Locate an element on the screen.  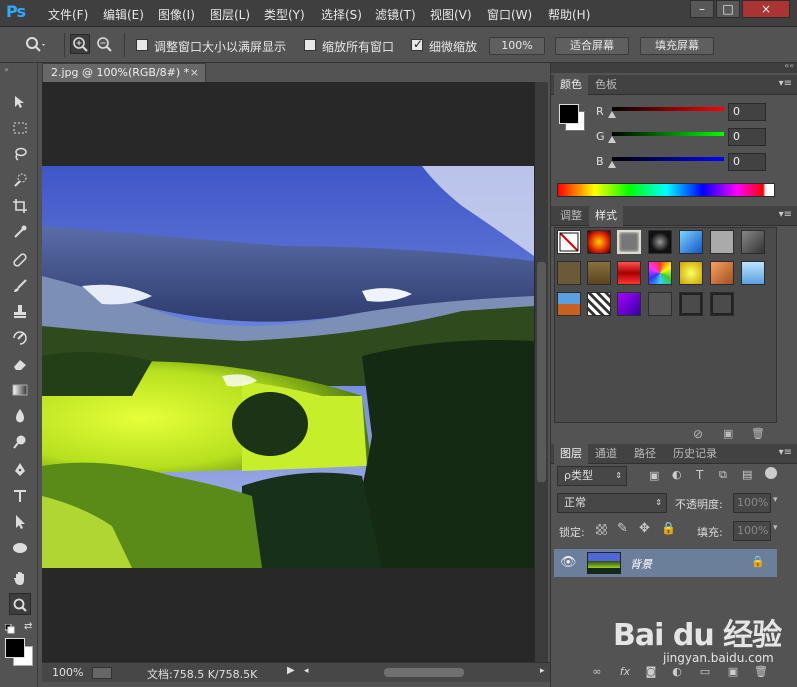
zoom-out-icon is located at coordinates (104, 45).